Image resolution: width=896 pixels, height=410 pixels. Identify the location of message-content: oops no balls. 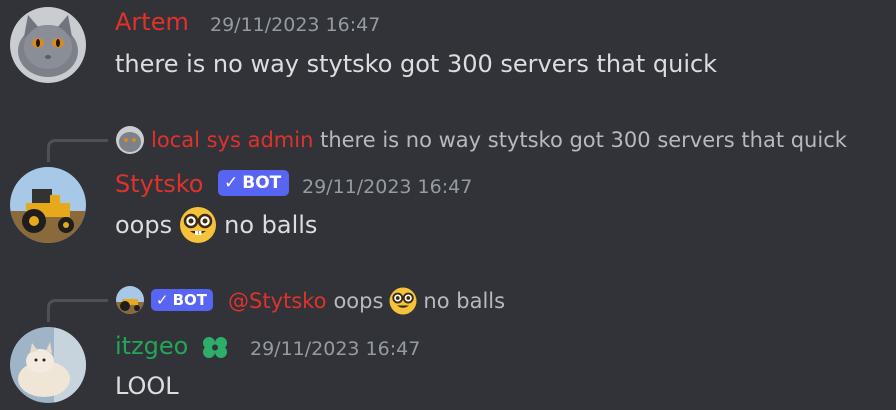
(216, 225).